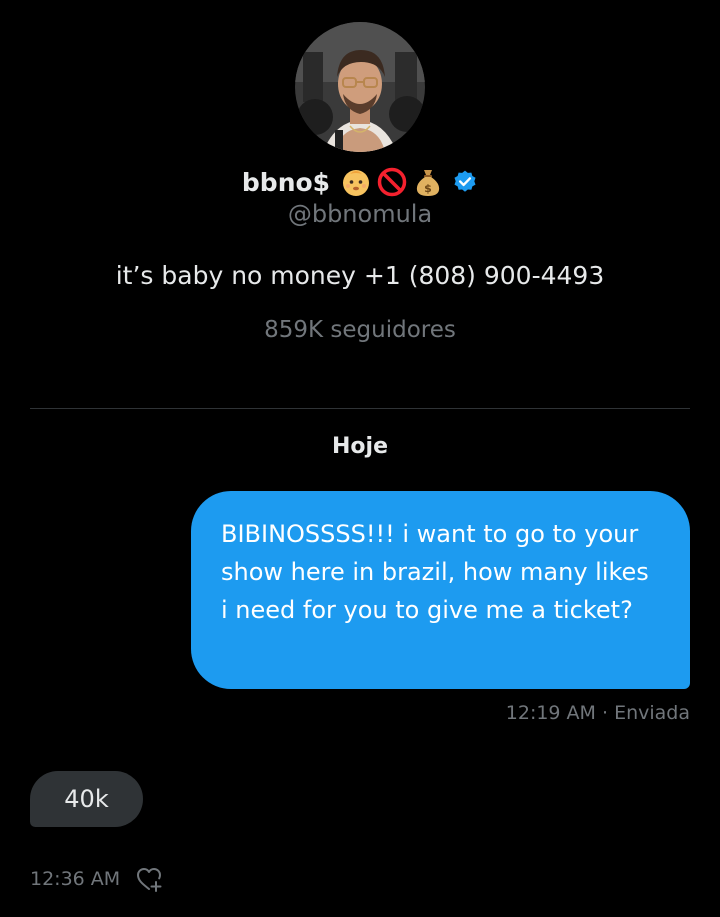 The height and width of the screenshot is (917, 720). I want to click on received-message-meta-row: 12:36 AM, so click(97, 879).